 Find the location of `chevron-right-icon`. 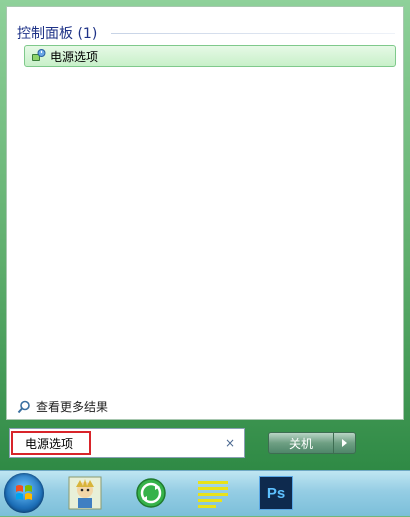

chevron-right-icon is located at coordinates (344, 443).